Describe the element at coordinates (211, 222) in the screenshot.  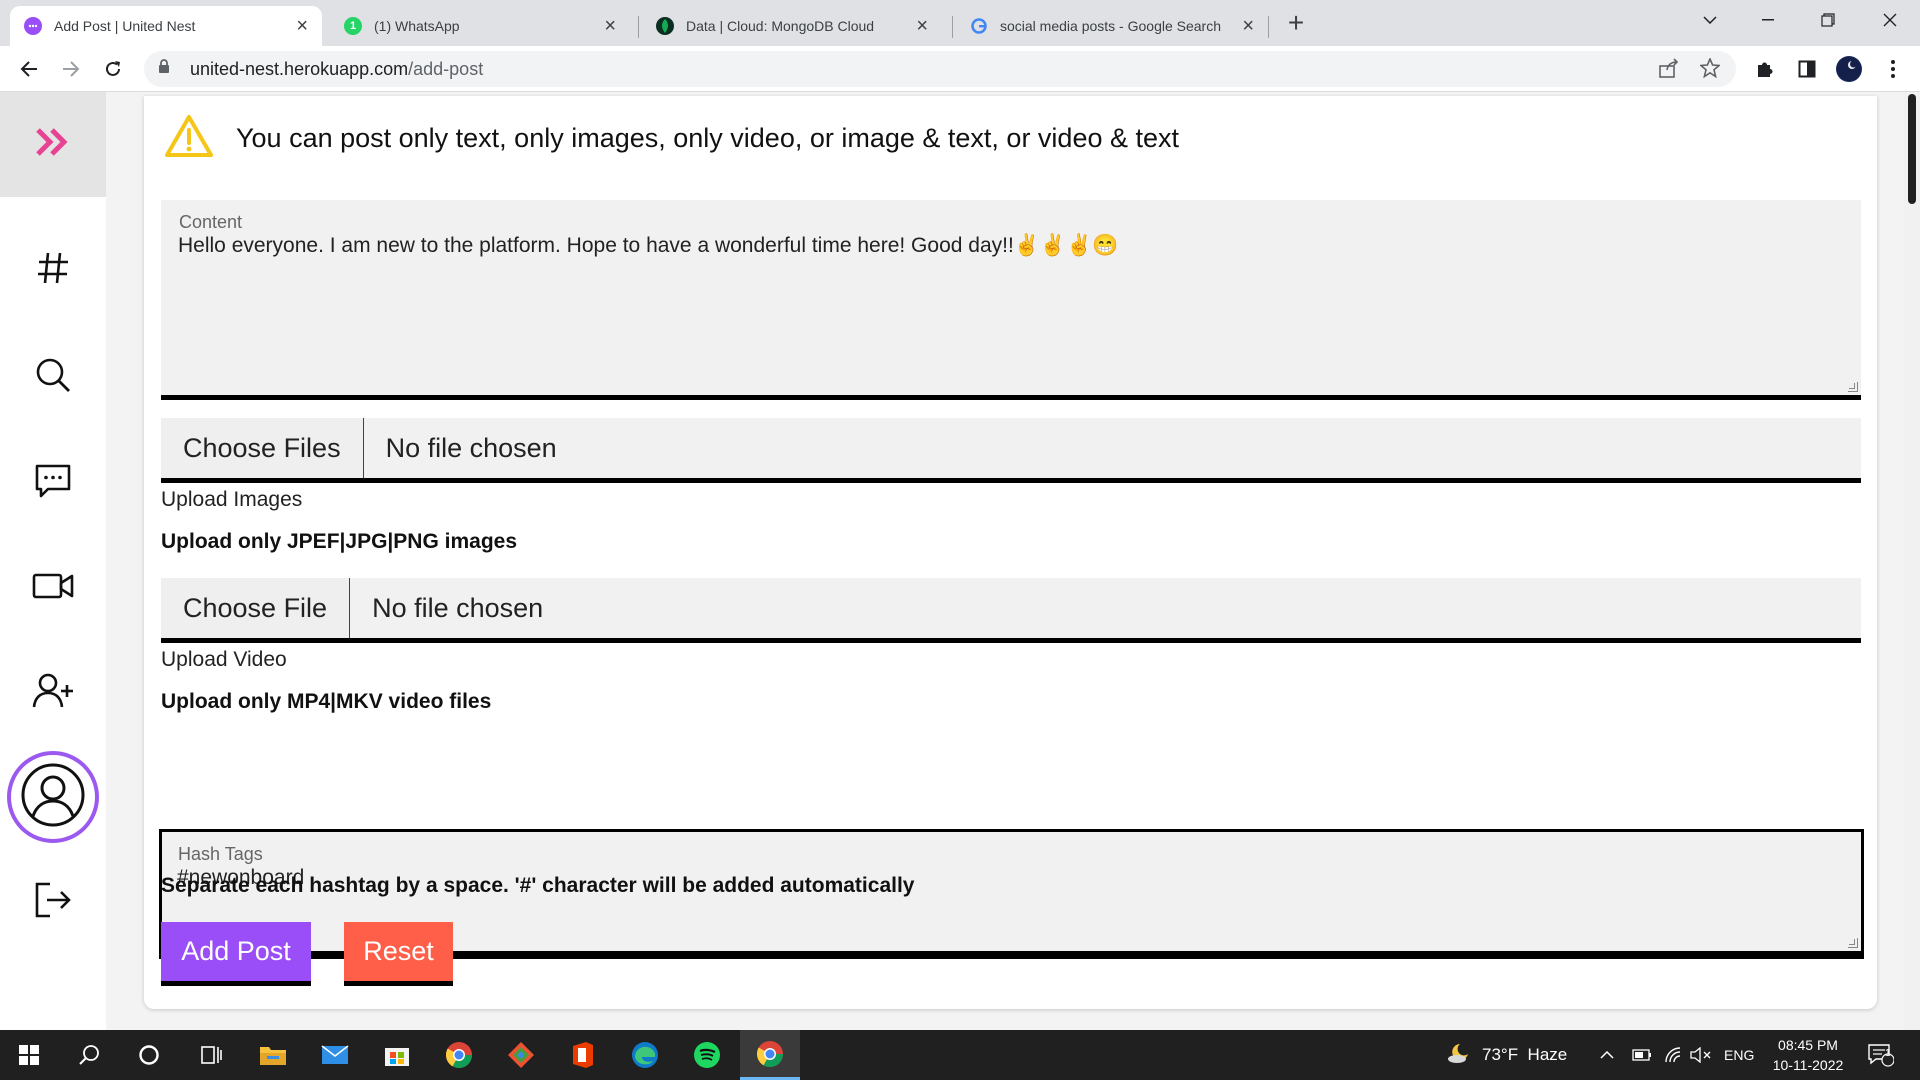
I see `content-label: Content` at that location.